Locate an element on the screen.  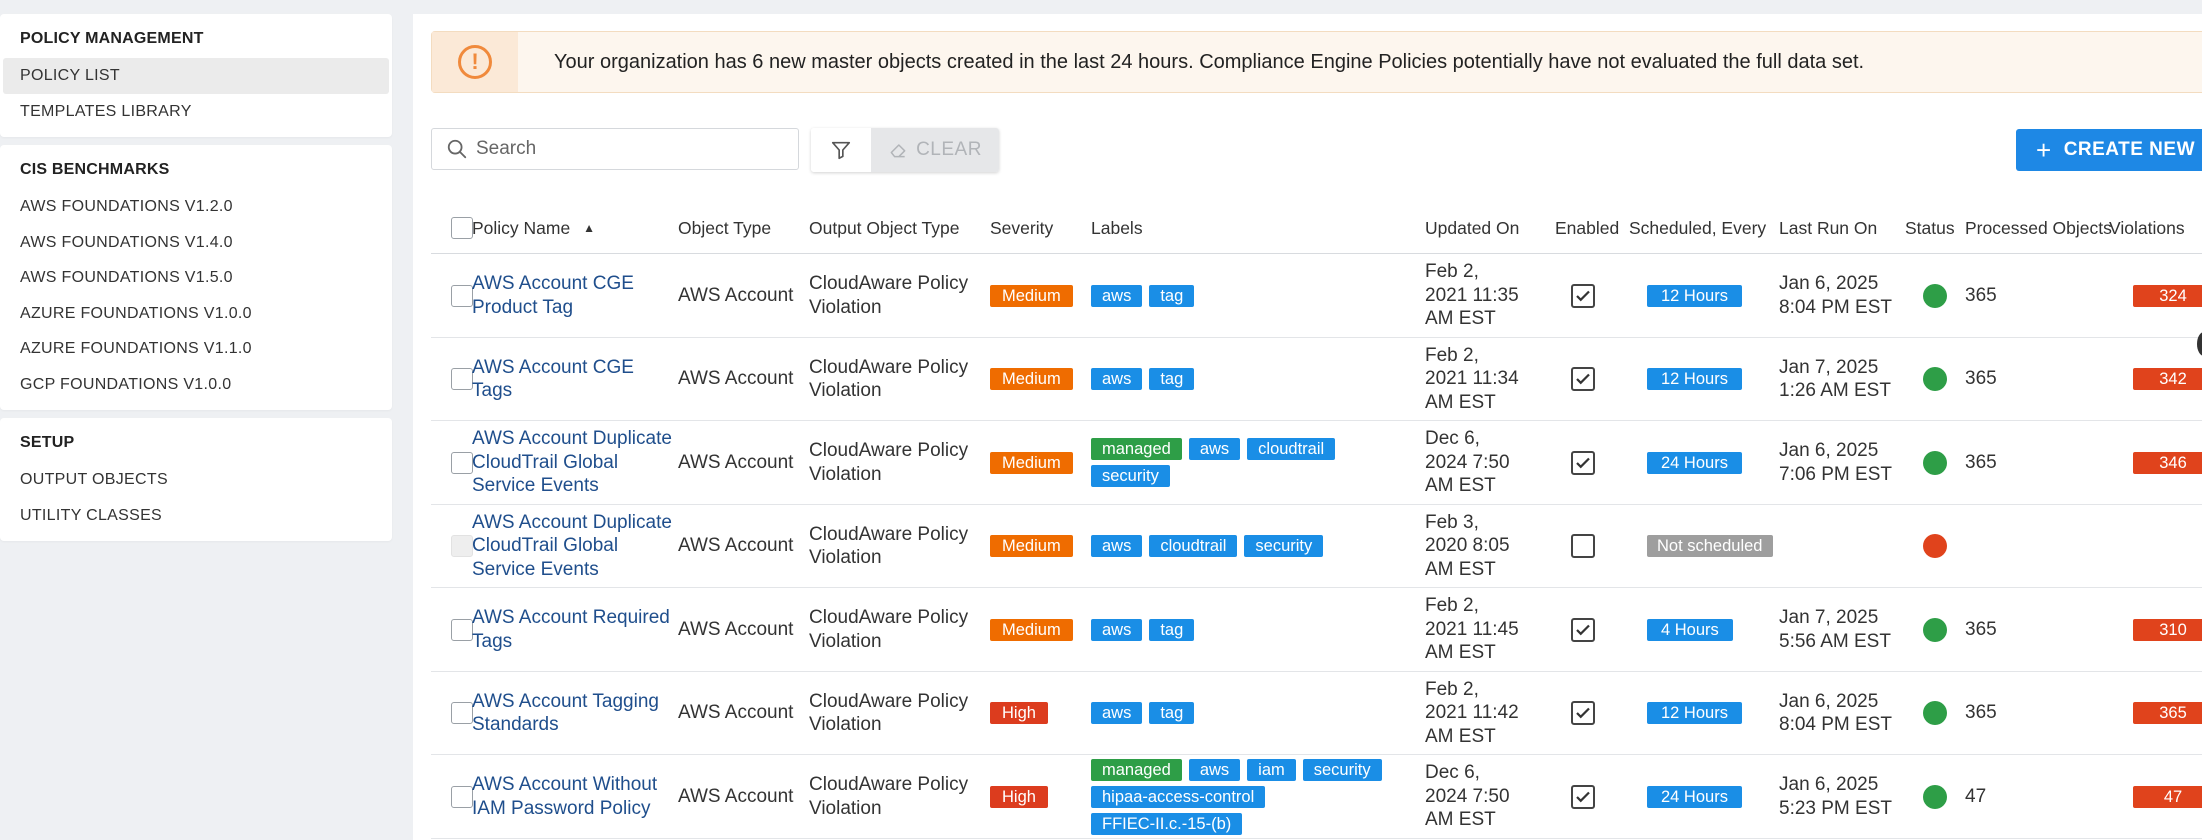
output-type-cell: CloudAware Policy Violation is located at coordinates (896, 546).